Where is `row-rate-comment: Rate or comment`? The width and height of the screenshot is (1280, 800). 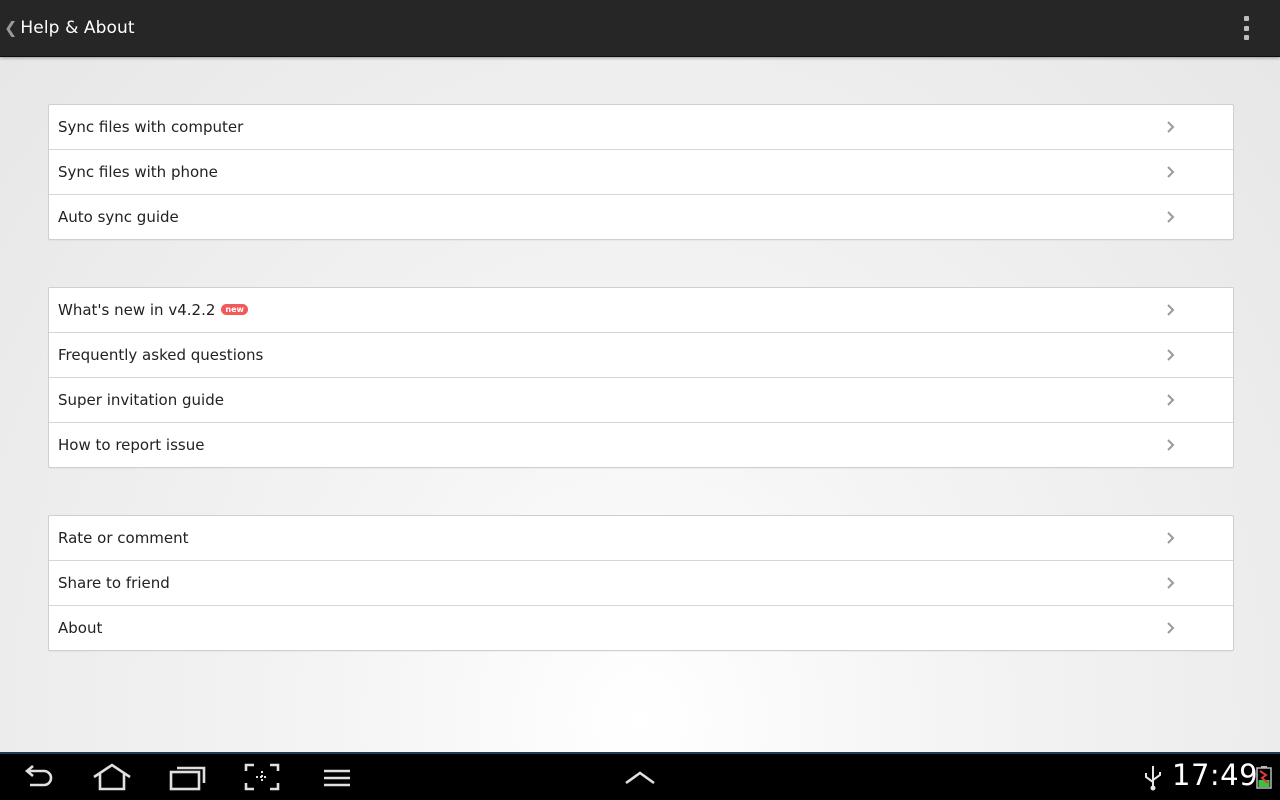
row-rate-comment: Rate or comment is located at coordinates (641, 538).